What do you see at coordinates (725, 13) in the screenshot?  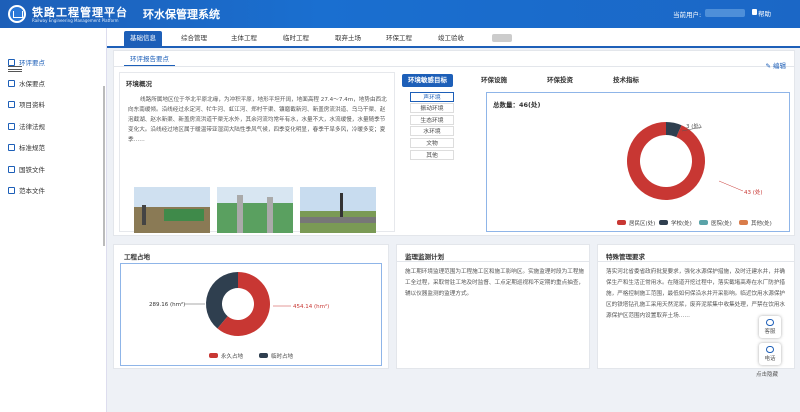 I see `user-name-redacted` at bounding box center [725, 13].